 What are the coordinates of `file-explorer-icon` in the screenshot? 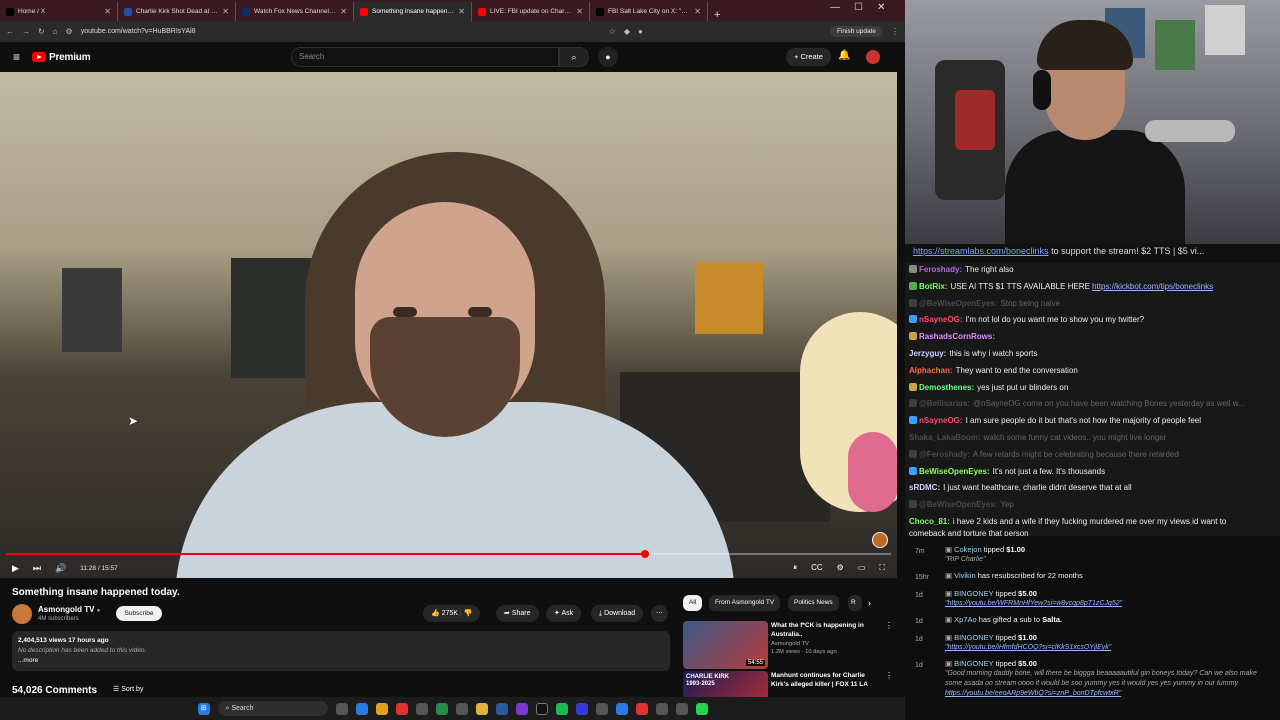 It's located at (481, 708).